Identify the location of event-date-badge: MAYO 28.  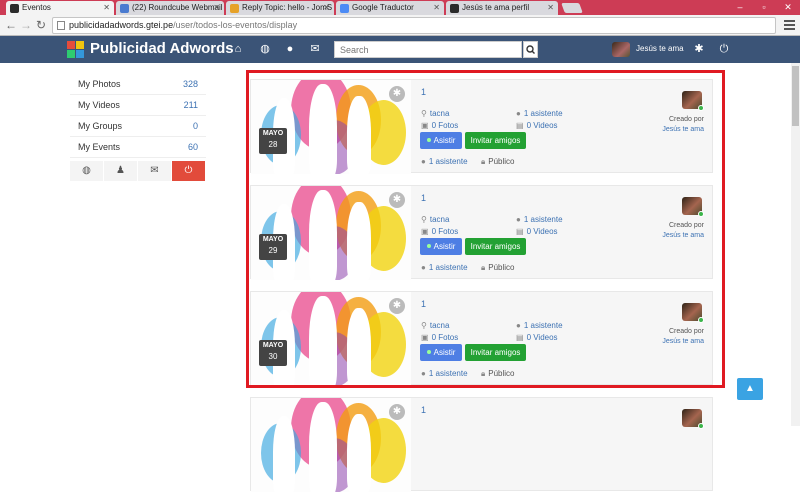
(273, 141).